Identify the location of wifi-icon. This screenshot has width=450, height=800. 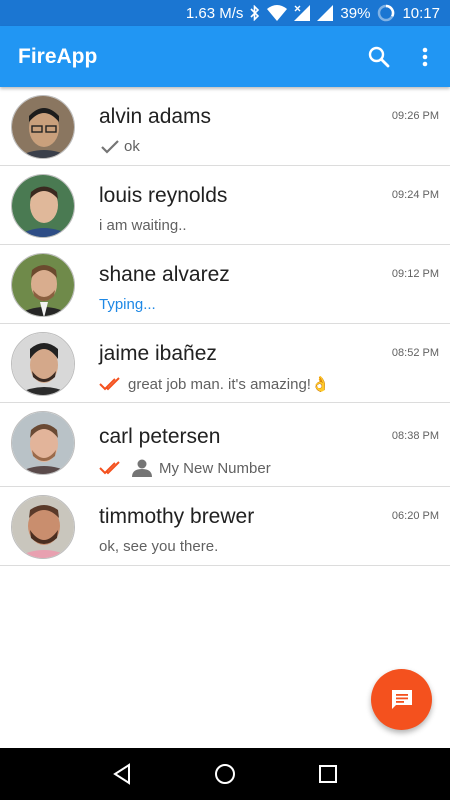
(277, 13).